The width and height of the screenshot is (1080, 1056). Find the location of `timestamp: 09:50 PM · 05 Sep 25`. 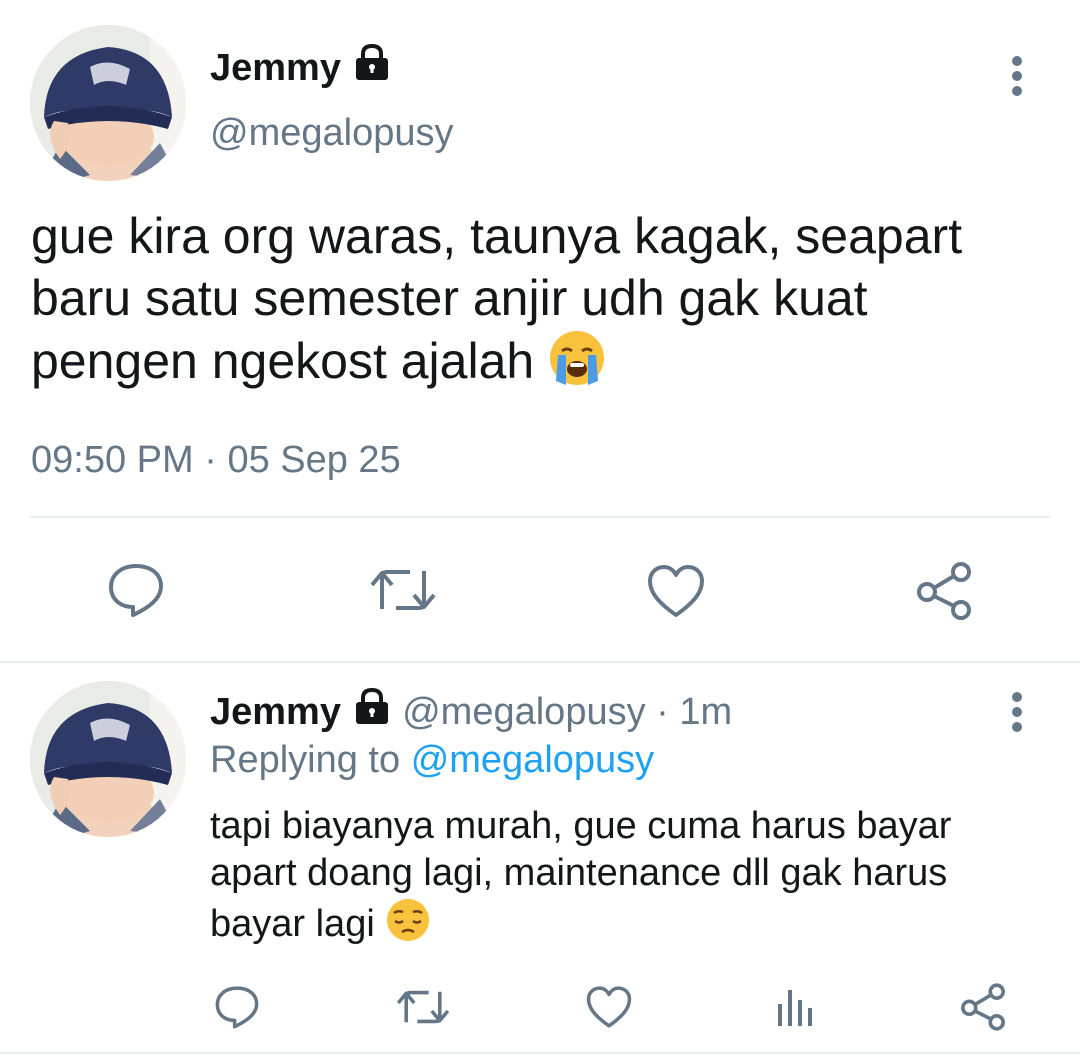

timestamp: 09:50 PM · 05 Sep 25 is located at coordinates (216, 460).